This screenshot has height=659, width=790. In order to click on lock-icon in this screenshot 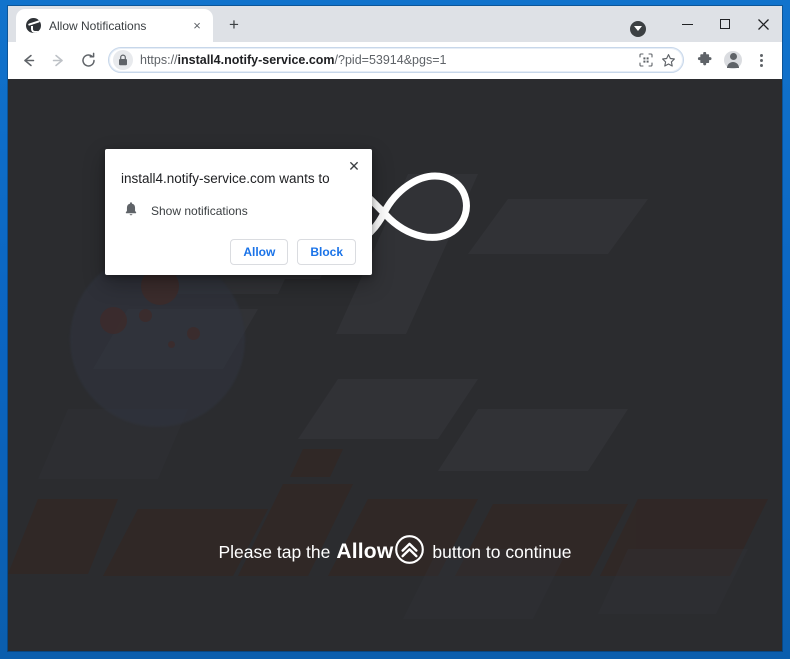, I will do `click(123, 60)`.